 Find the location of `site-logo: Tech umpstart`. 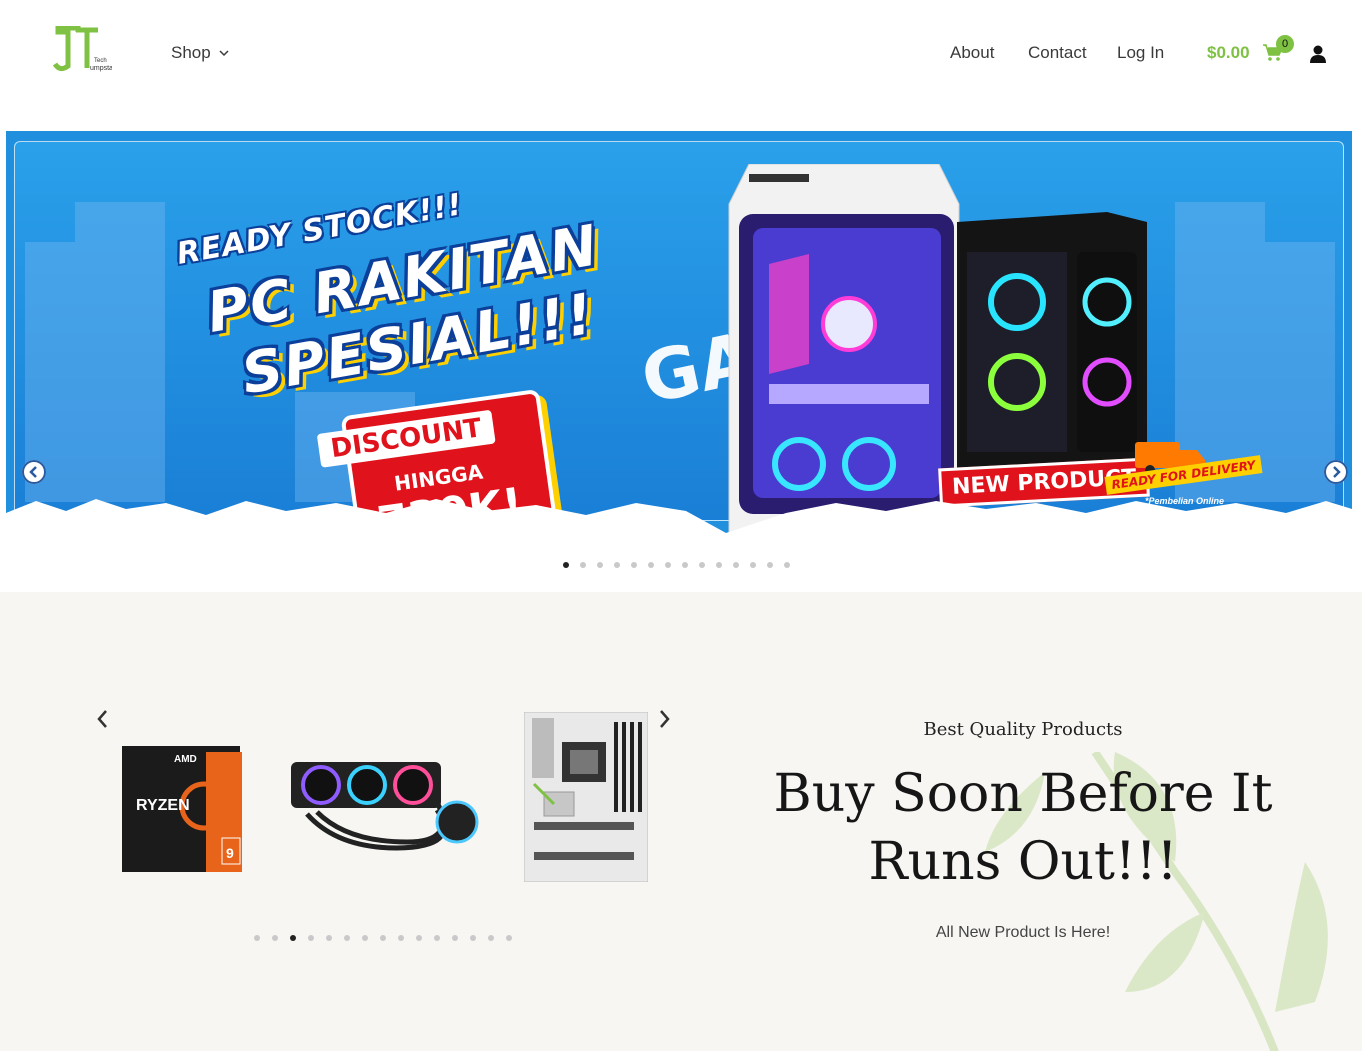

site-logo: Tech umpstart is located at coordinates (83, 49).